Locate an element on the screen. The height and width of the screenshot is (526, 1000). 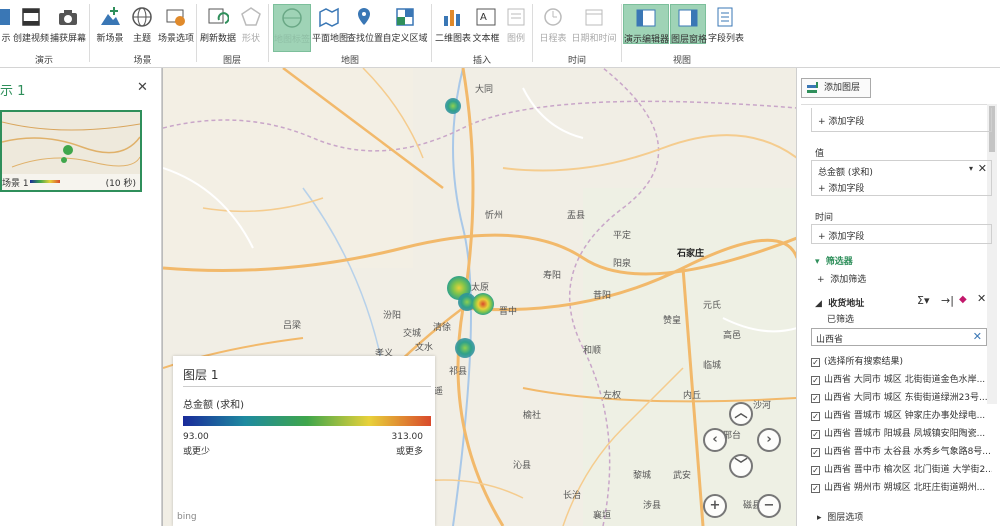
location-pin-icon is located at coordinates (364, 16).